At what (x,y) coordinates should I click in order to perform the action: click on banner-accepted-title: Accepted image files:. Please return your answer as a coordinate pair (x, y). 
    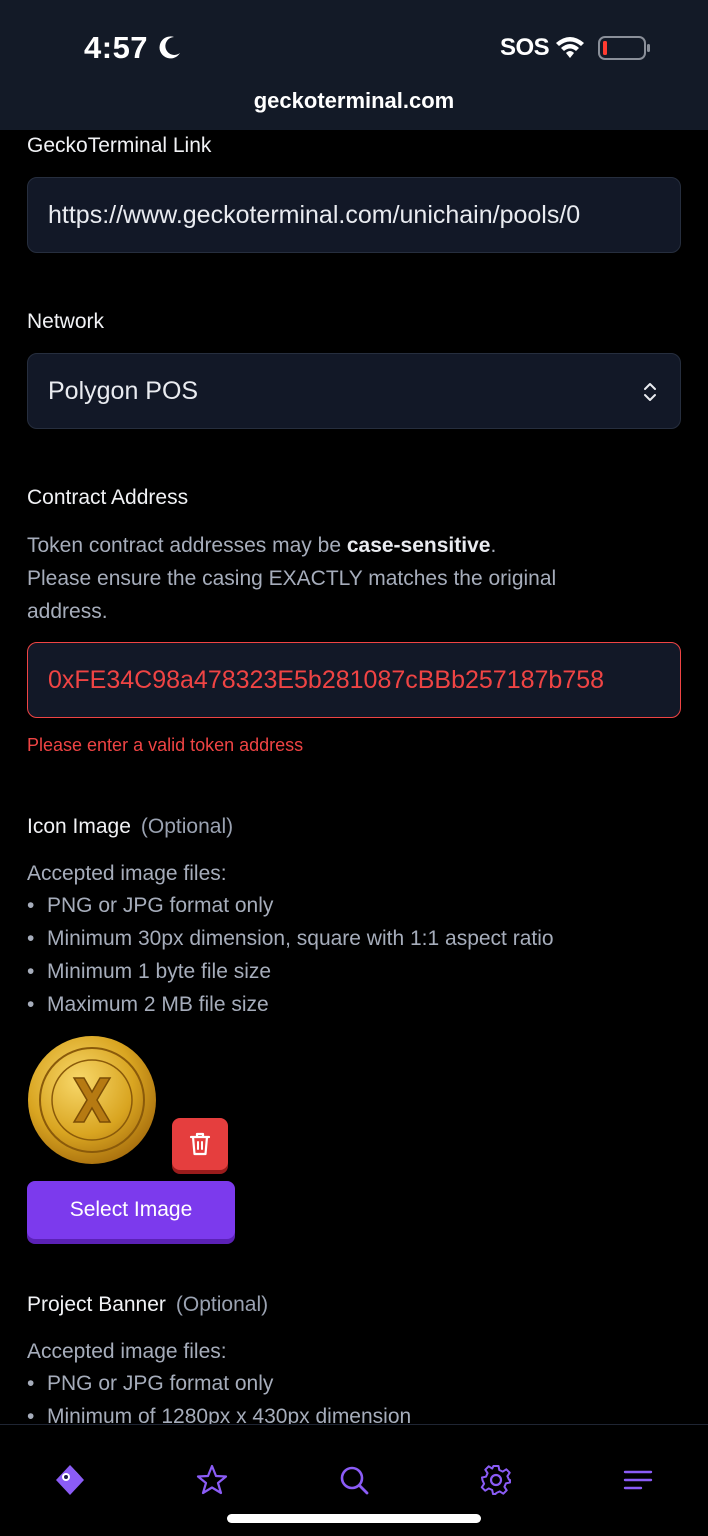
    Looking at the image, I should click on (127, 1351).